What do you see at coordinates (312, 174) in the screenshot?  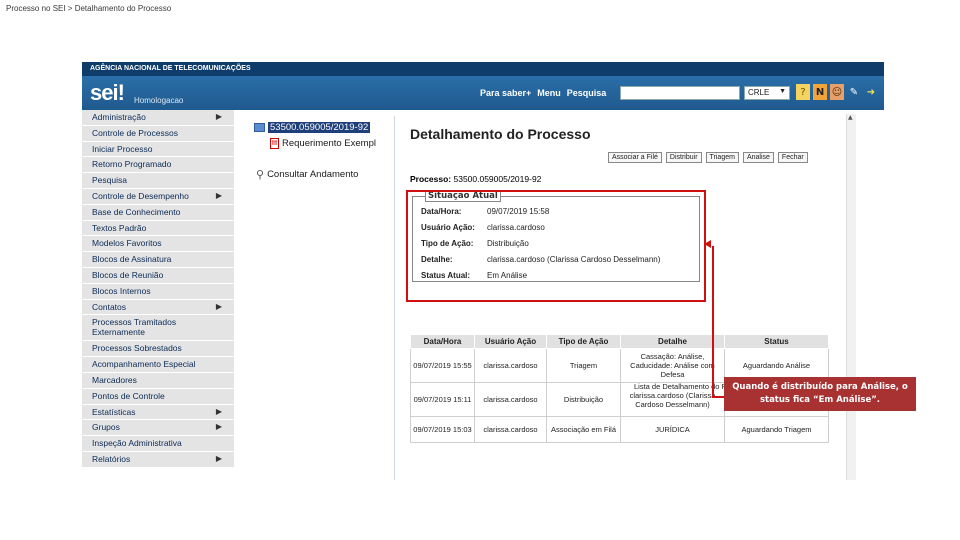 I see `tree-consult-link: Consultar Andamento` at bounding box center [312, 174].